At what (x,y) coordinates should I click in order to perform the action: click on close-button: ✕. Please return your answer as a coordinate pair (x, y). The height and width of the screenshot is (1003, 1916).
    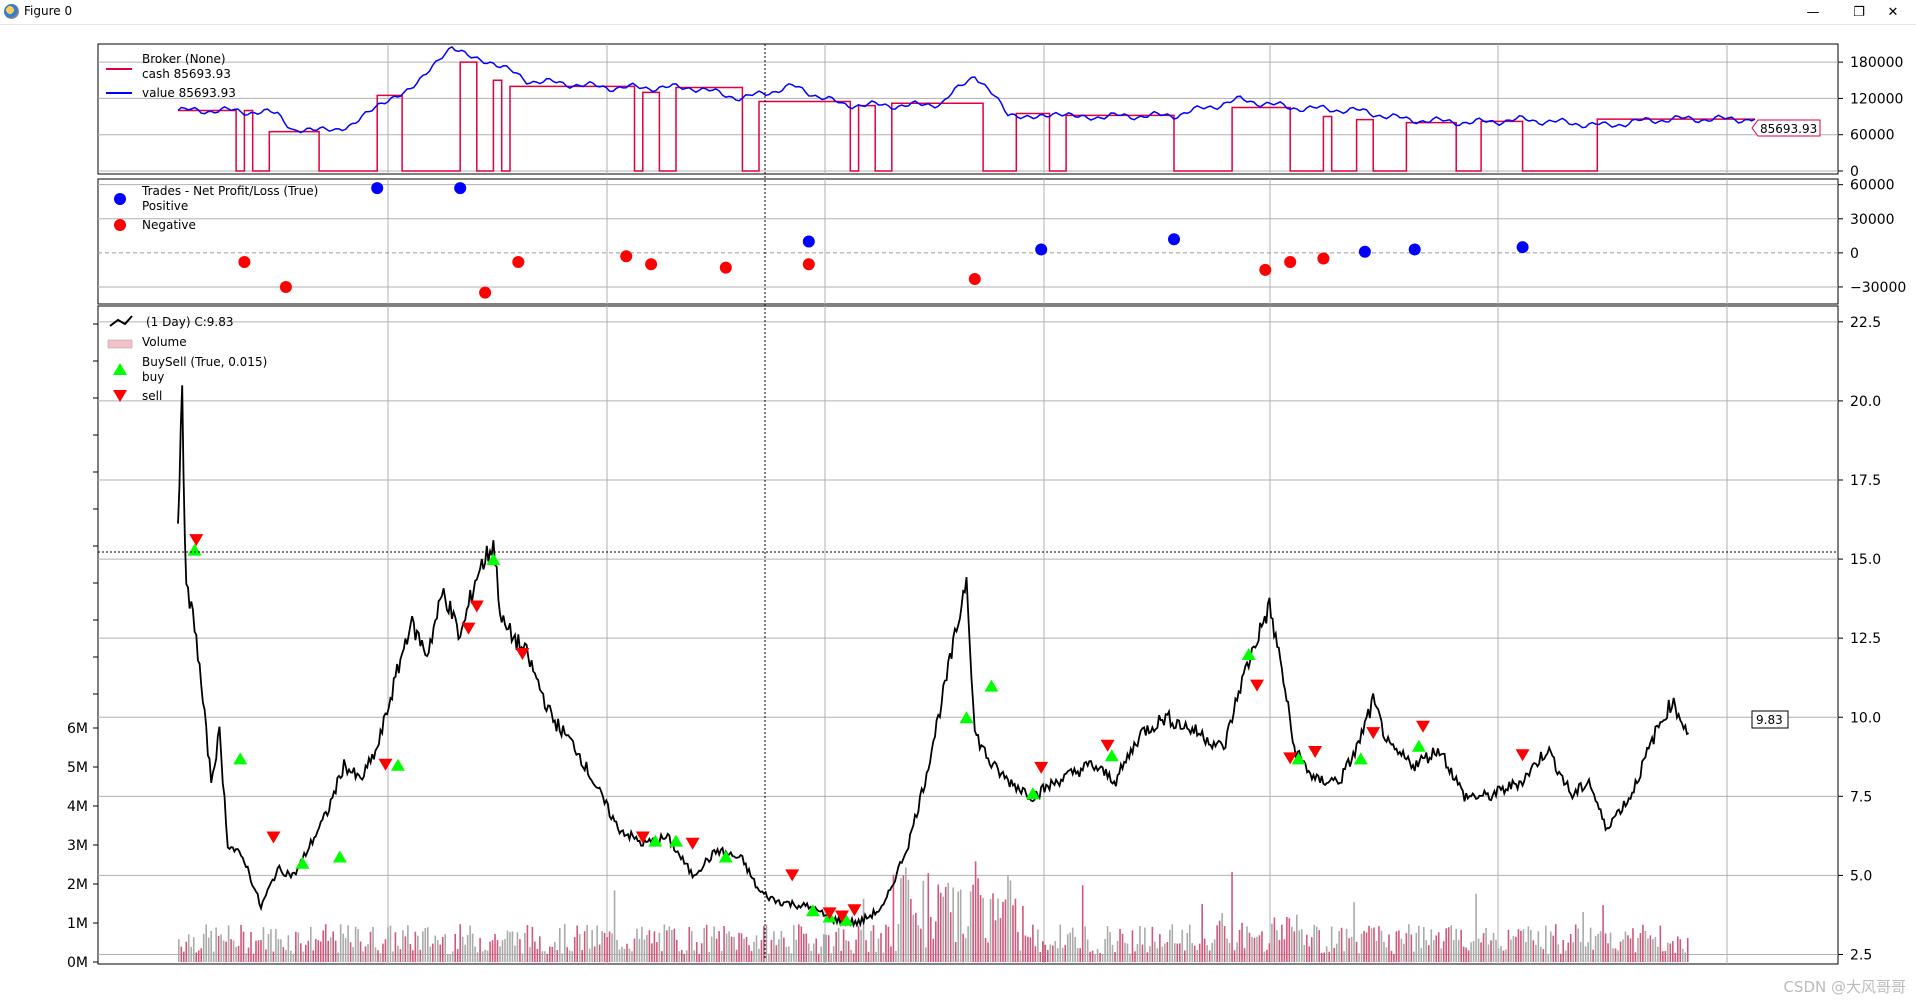
    Looking at the image, I should click on (1893, 12).